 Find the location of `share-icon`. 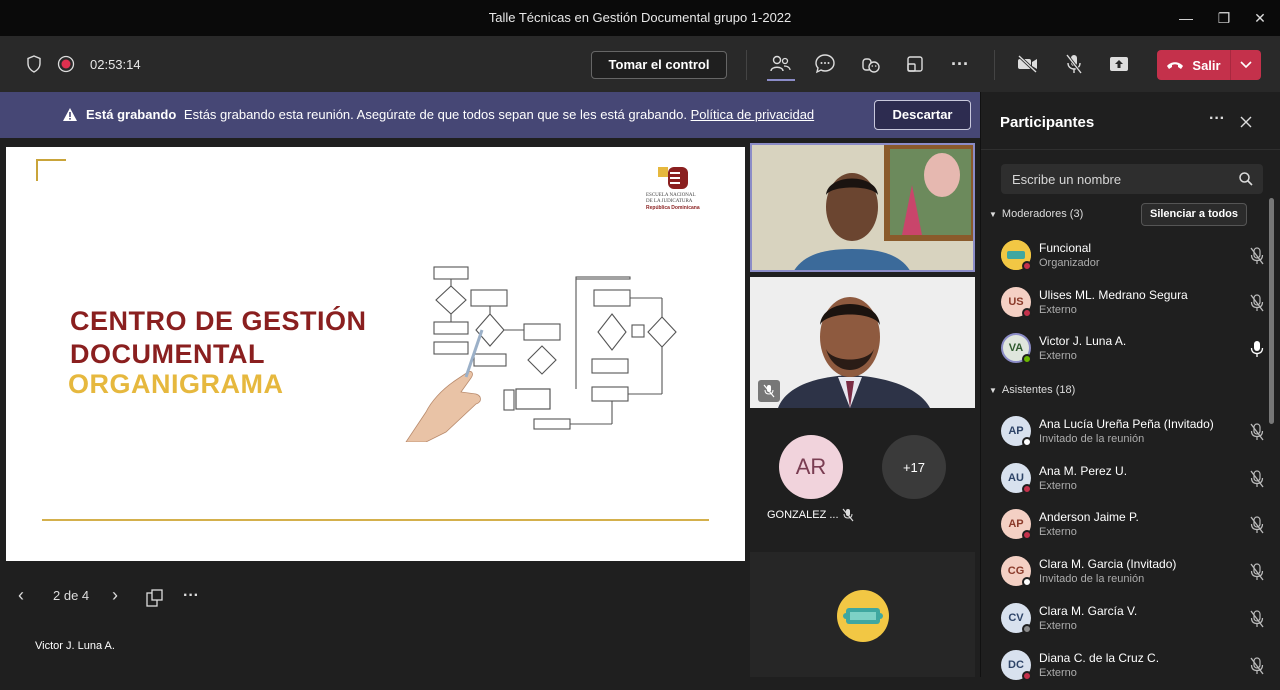

share-icon is located at coordinates (1119, 64).